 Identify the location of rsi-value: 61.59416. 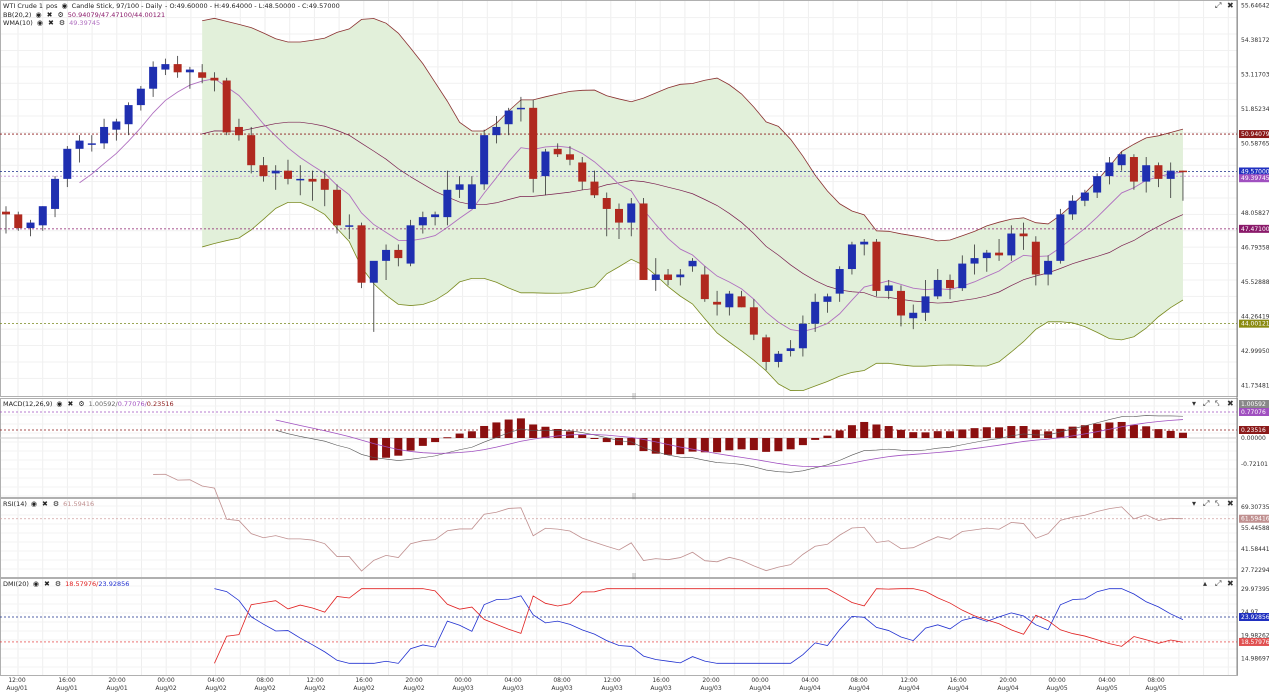
(79, 504).